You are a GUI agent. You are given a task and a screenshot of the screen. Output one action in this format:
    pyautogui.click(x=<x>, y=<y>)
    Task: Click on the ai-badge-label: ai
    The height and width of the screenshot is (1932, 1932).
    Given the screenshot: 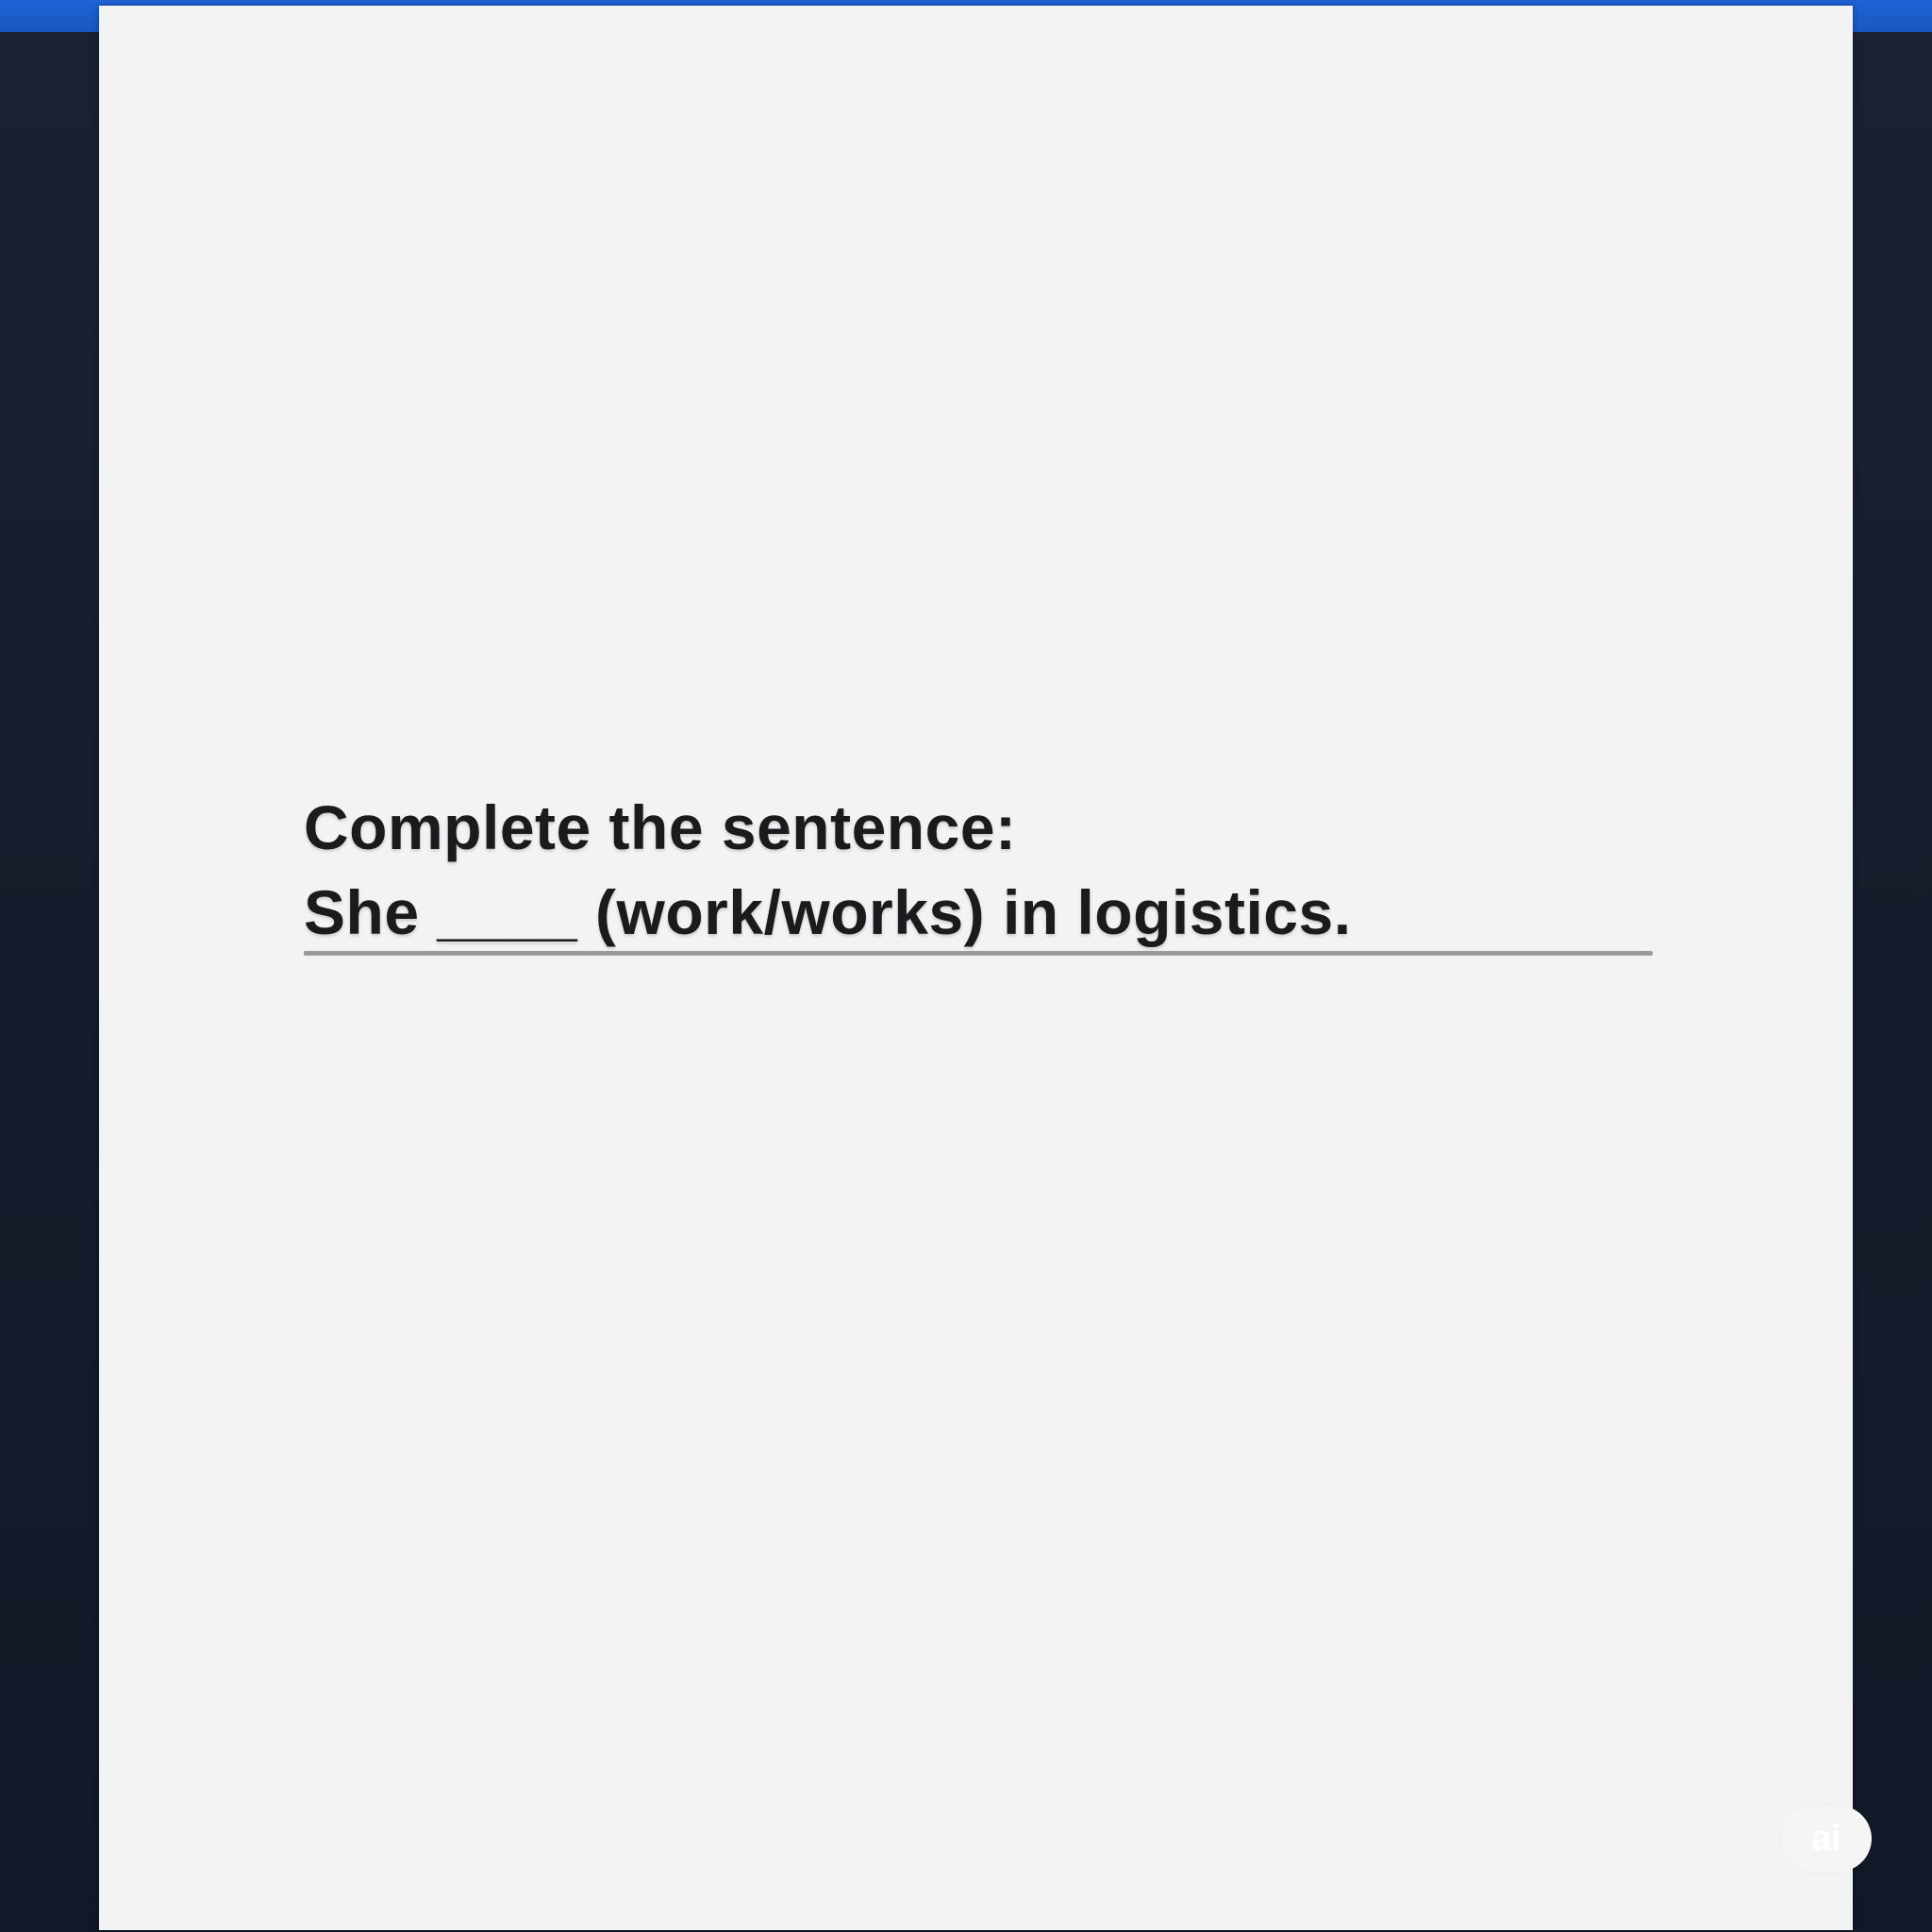 What is the action you would take?
    pyautogui.click(x=1826, y=1838)
    